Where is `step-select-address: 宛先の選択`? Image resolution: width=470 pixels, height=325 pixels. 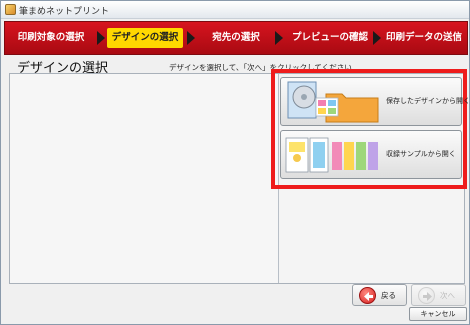
step-select-address: 宛先の選択 is located at coordinates (236, 37).